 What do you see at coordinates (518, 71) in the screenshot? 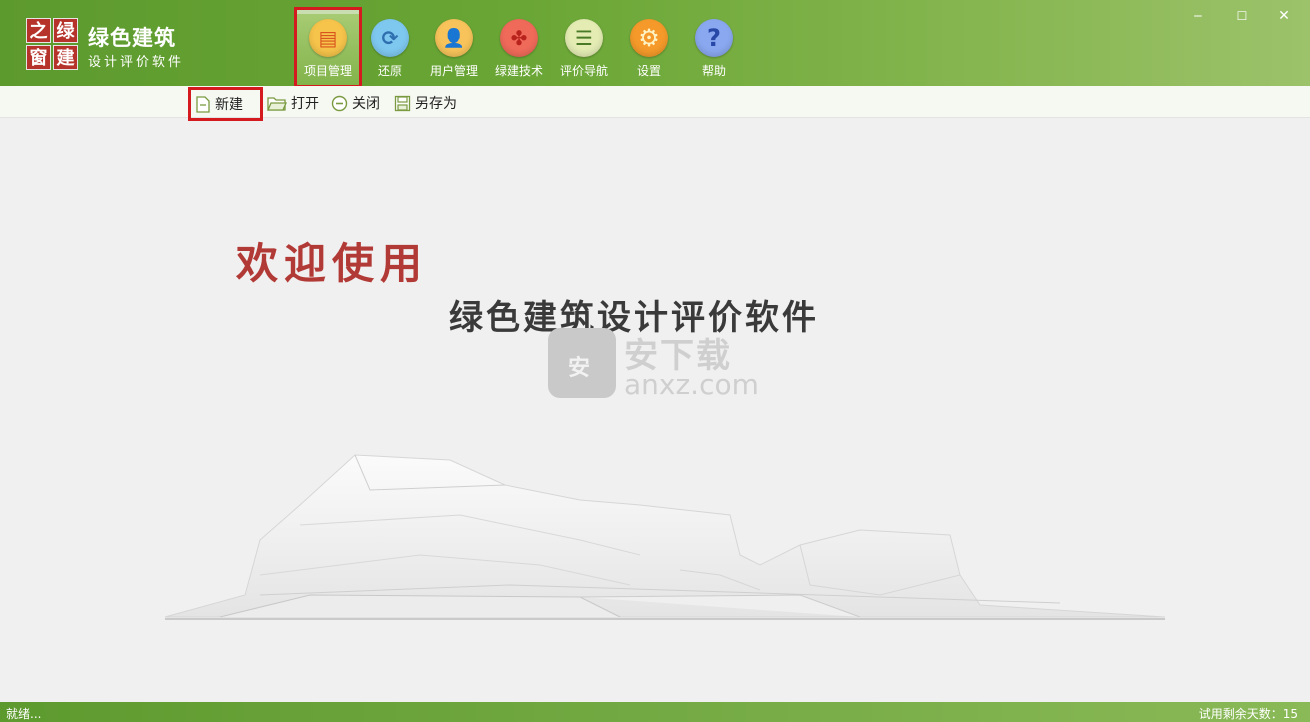
I see `tab-label: 绿建技术` at bounding box center [518, 71].